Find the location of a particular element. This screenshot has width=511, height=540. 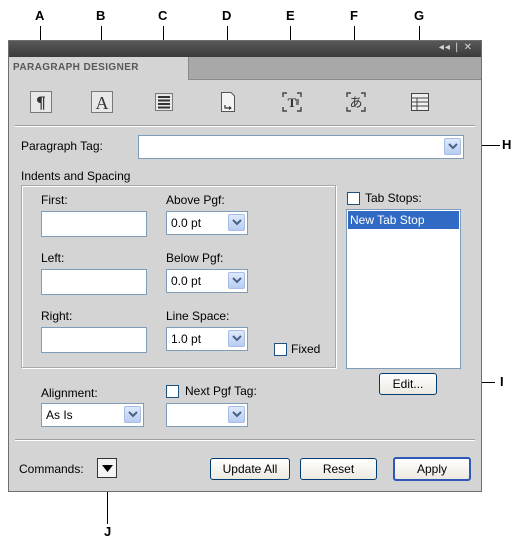

panel-tabstrip: PARAGRAPH DESIGNER is located at coordinates (245, 68).